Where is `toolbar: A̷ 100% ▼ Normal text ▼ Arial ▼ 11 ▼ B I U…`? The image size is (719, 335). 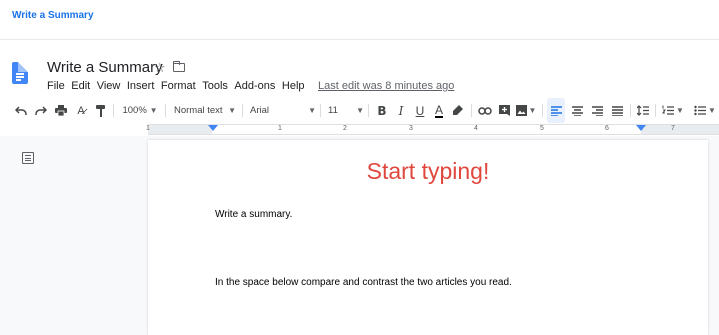
toolbar: A̷ 100% ▼ Normal text ▼ Arial ▼ 11 ▼ B I U… is located at coordinates (359, 110).